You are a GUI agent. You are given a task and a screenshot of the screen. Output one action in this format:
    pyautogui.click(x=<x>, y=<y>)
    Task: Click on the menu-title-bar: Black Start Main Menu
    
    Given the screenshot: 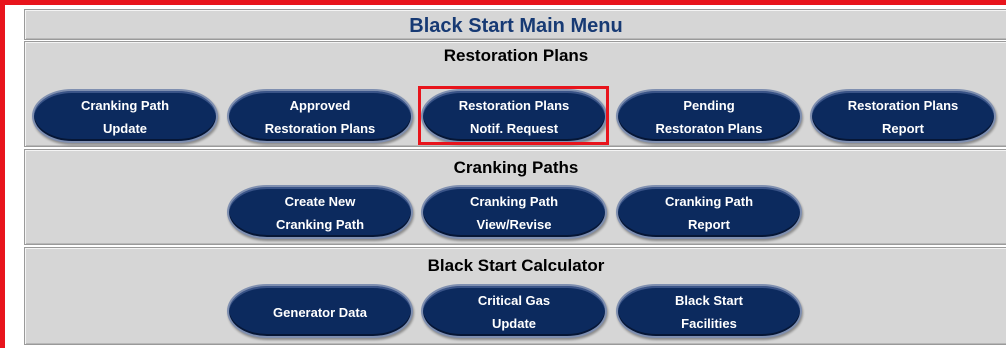 What is the action you would take?
    pyautogui.click(x=515, y=24)
    